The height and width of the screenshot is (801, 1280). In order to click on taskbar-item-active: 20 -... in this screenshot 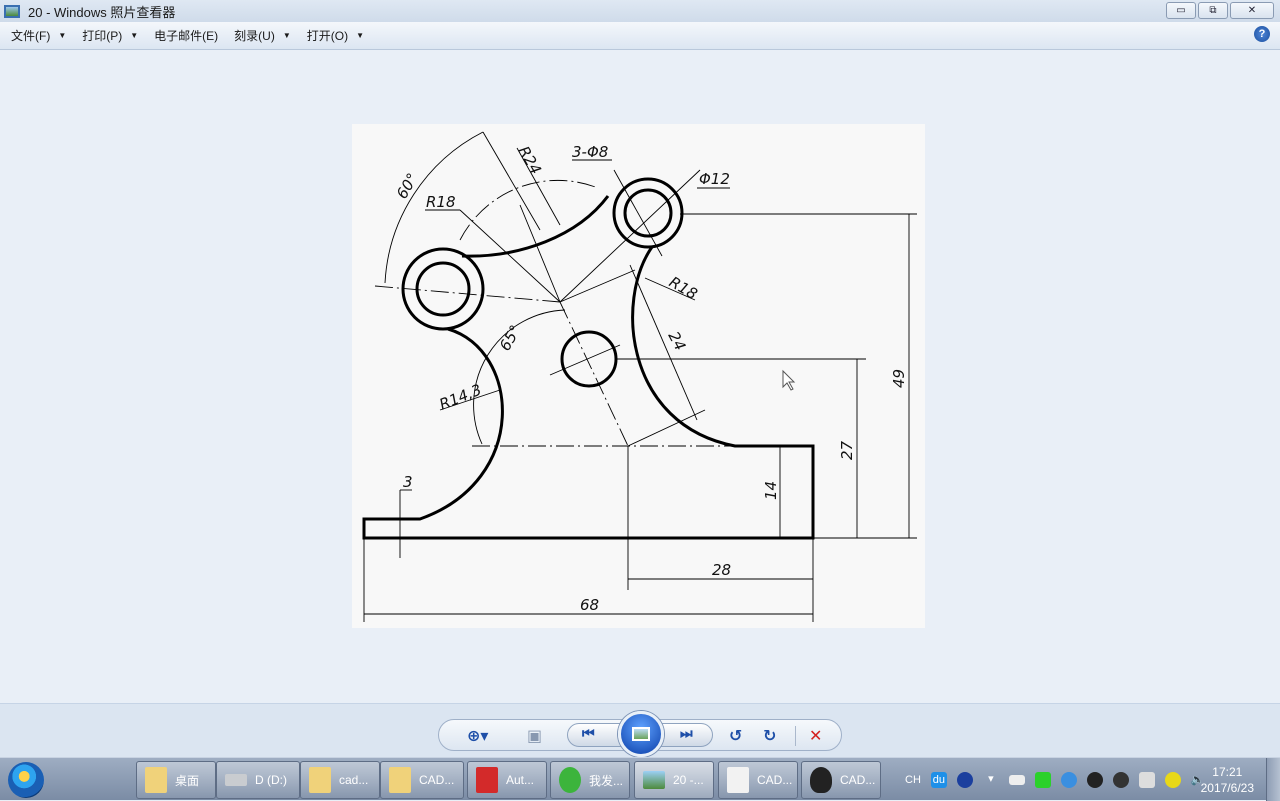, I will do `click(674, 780)`.